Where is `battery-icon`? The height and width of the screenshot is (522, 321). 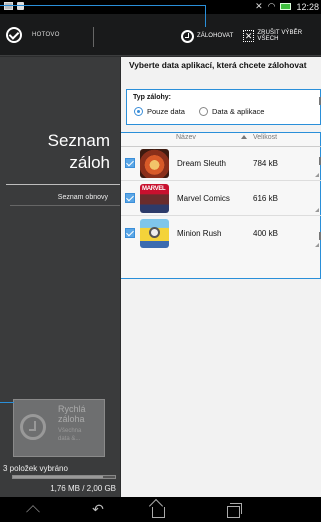 battery-icon is located at coordinates (286, 6).